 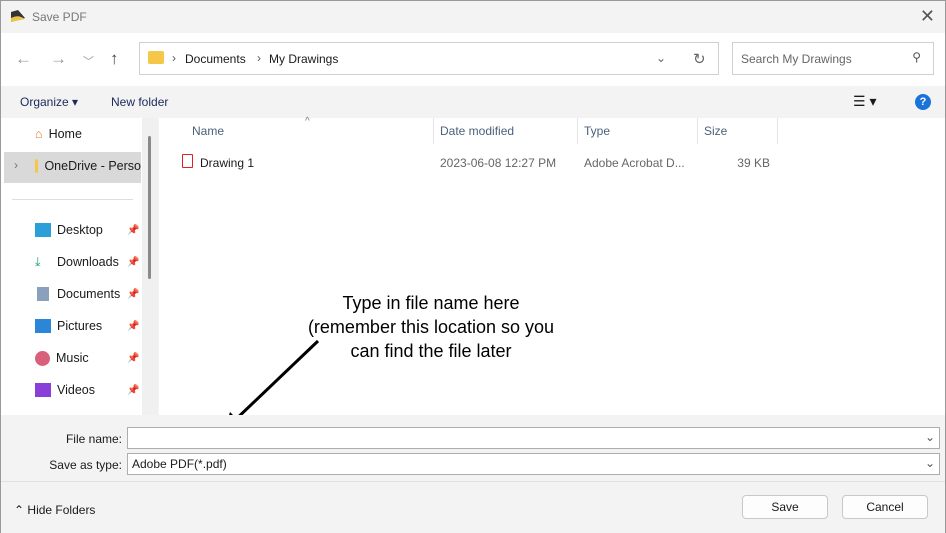 What do you see at coordinates (16, 165) in the screenshot?
I see `expand-chevron-icon: ›` at bounding box center [16, 165].